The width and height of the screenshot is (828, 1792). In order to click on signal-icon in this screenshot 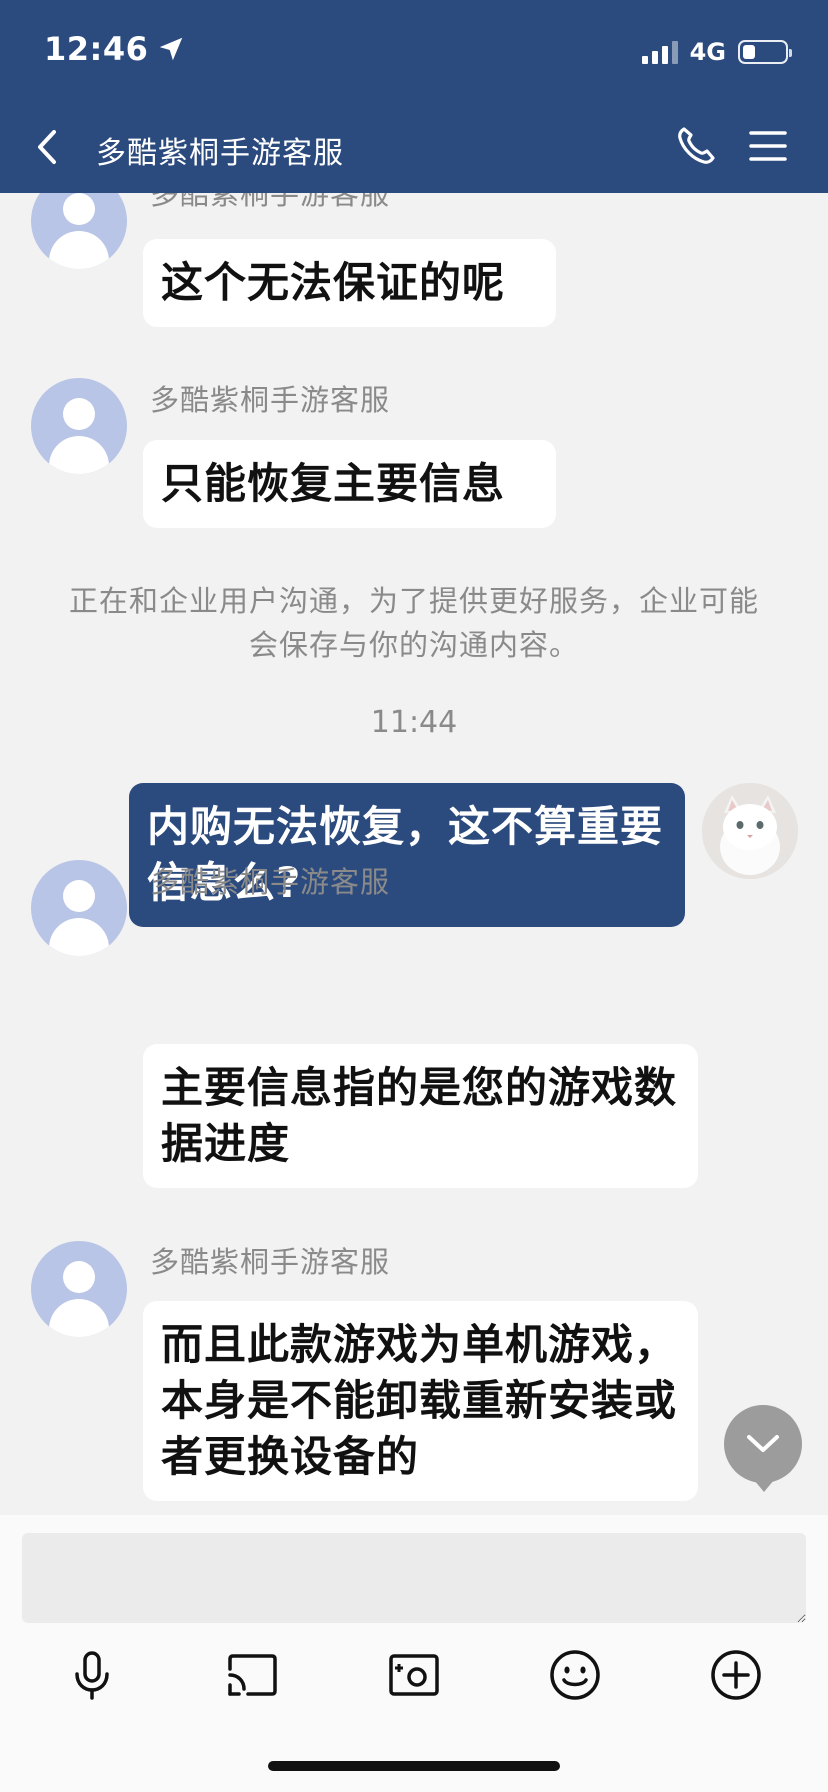, I will do `click(659, 52)`.